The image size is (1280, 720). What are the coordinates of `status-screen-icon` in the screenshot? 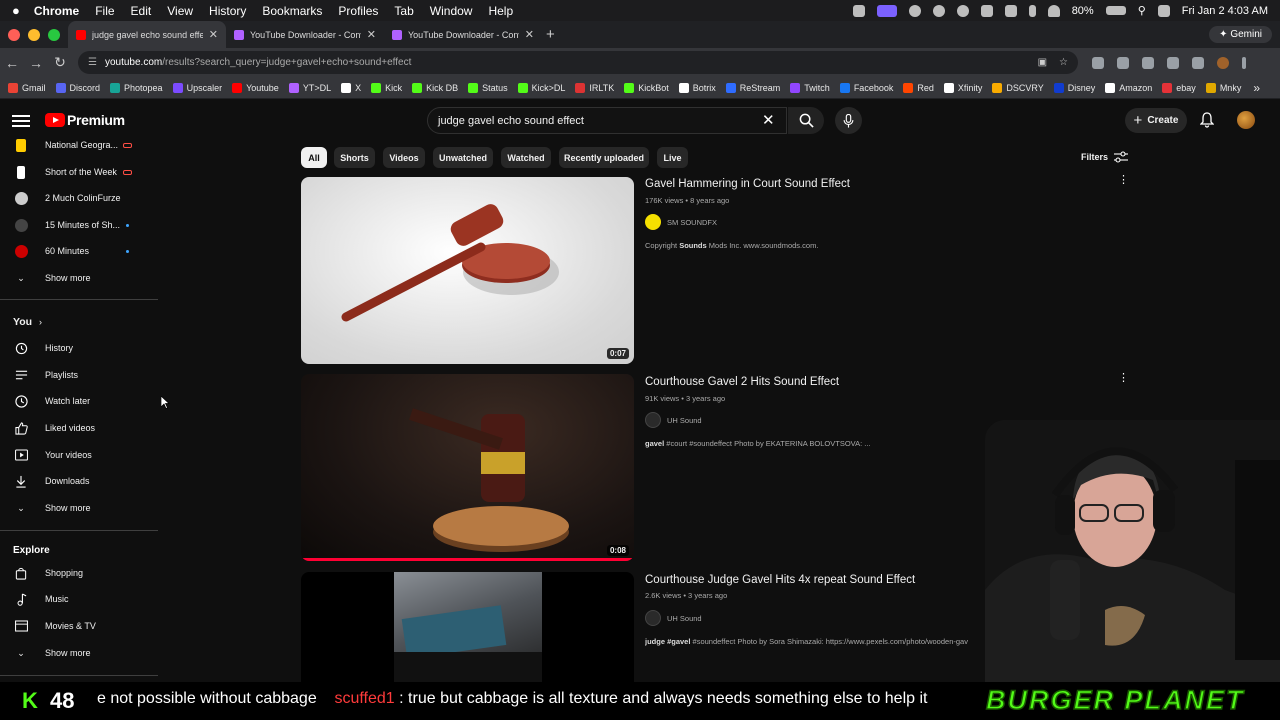 It's located at (886, 10).